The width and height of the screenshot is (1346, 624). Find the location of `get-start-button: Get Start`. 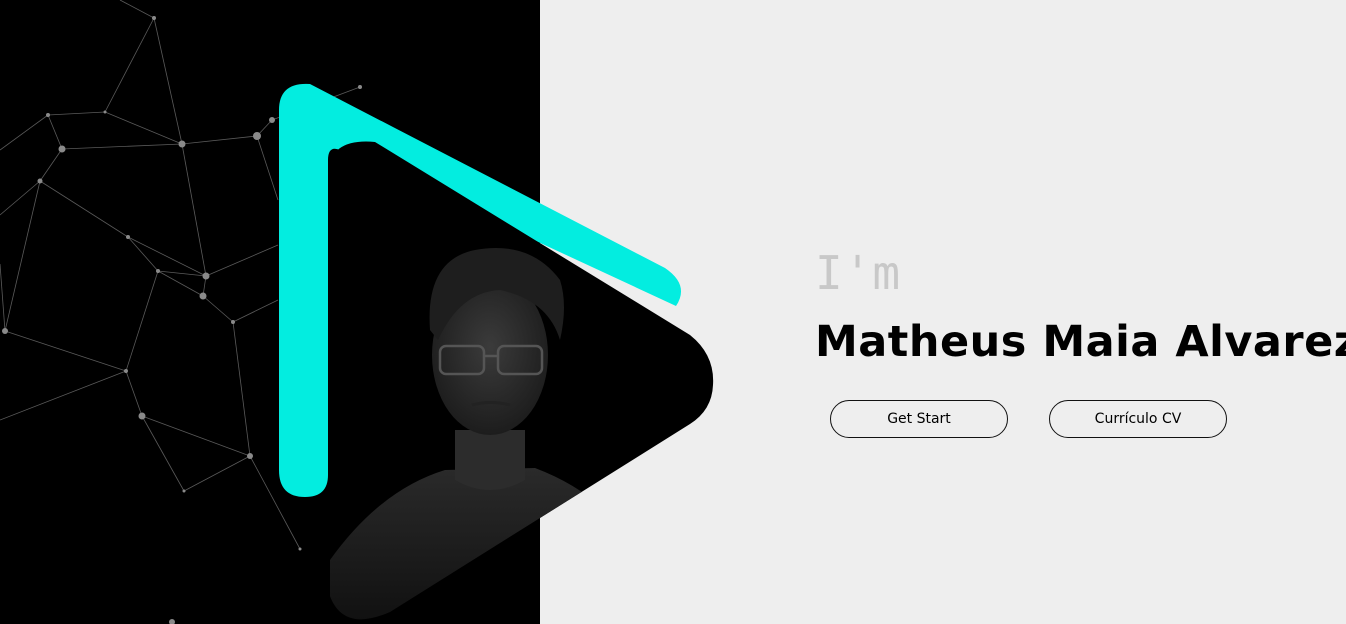

get-start-button: Get Start is located at coordinates (919, 419).